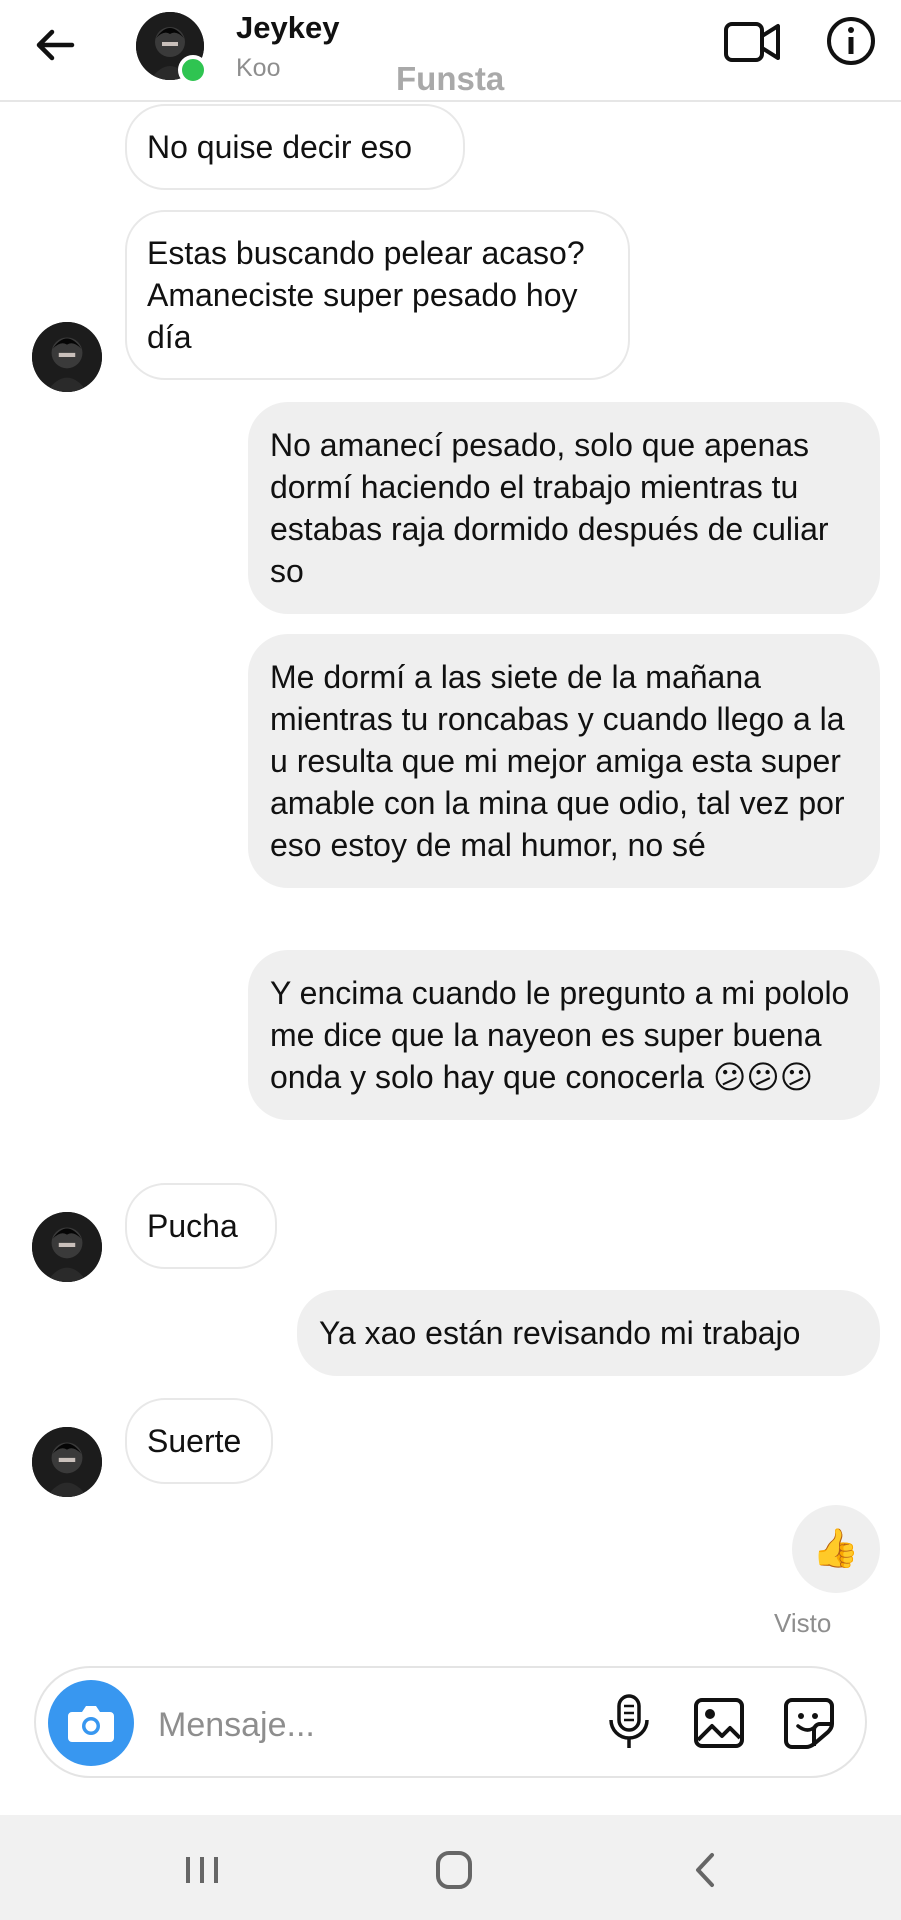  I want to click on message-bubble-incoming: Suerte, so click(199, 1441).